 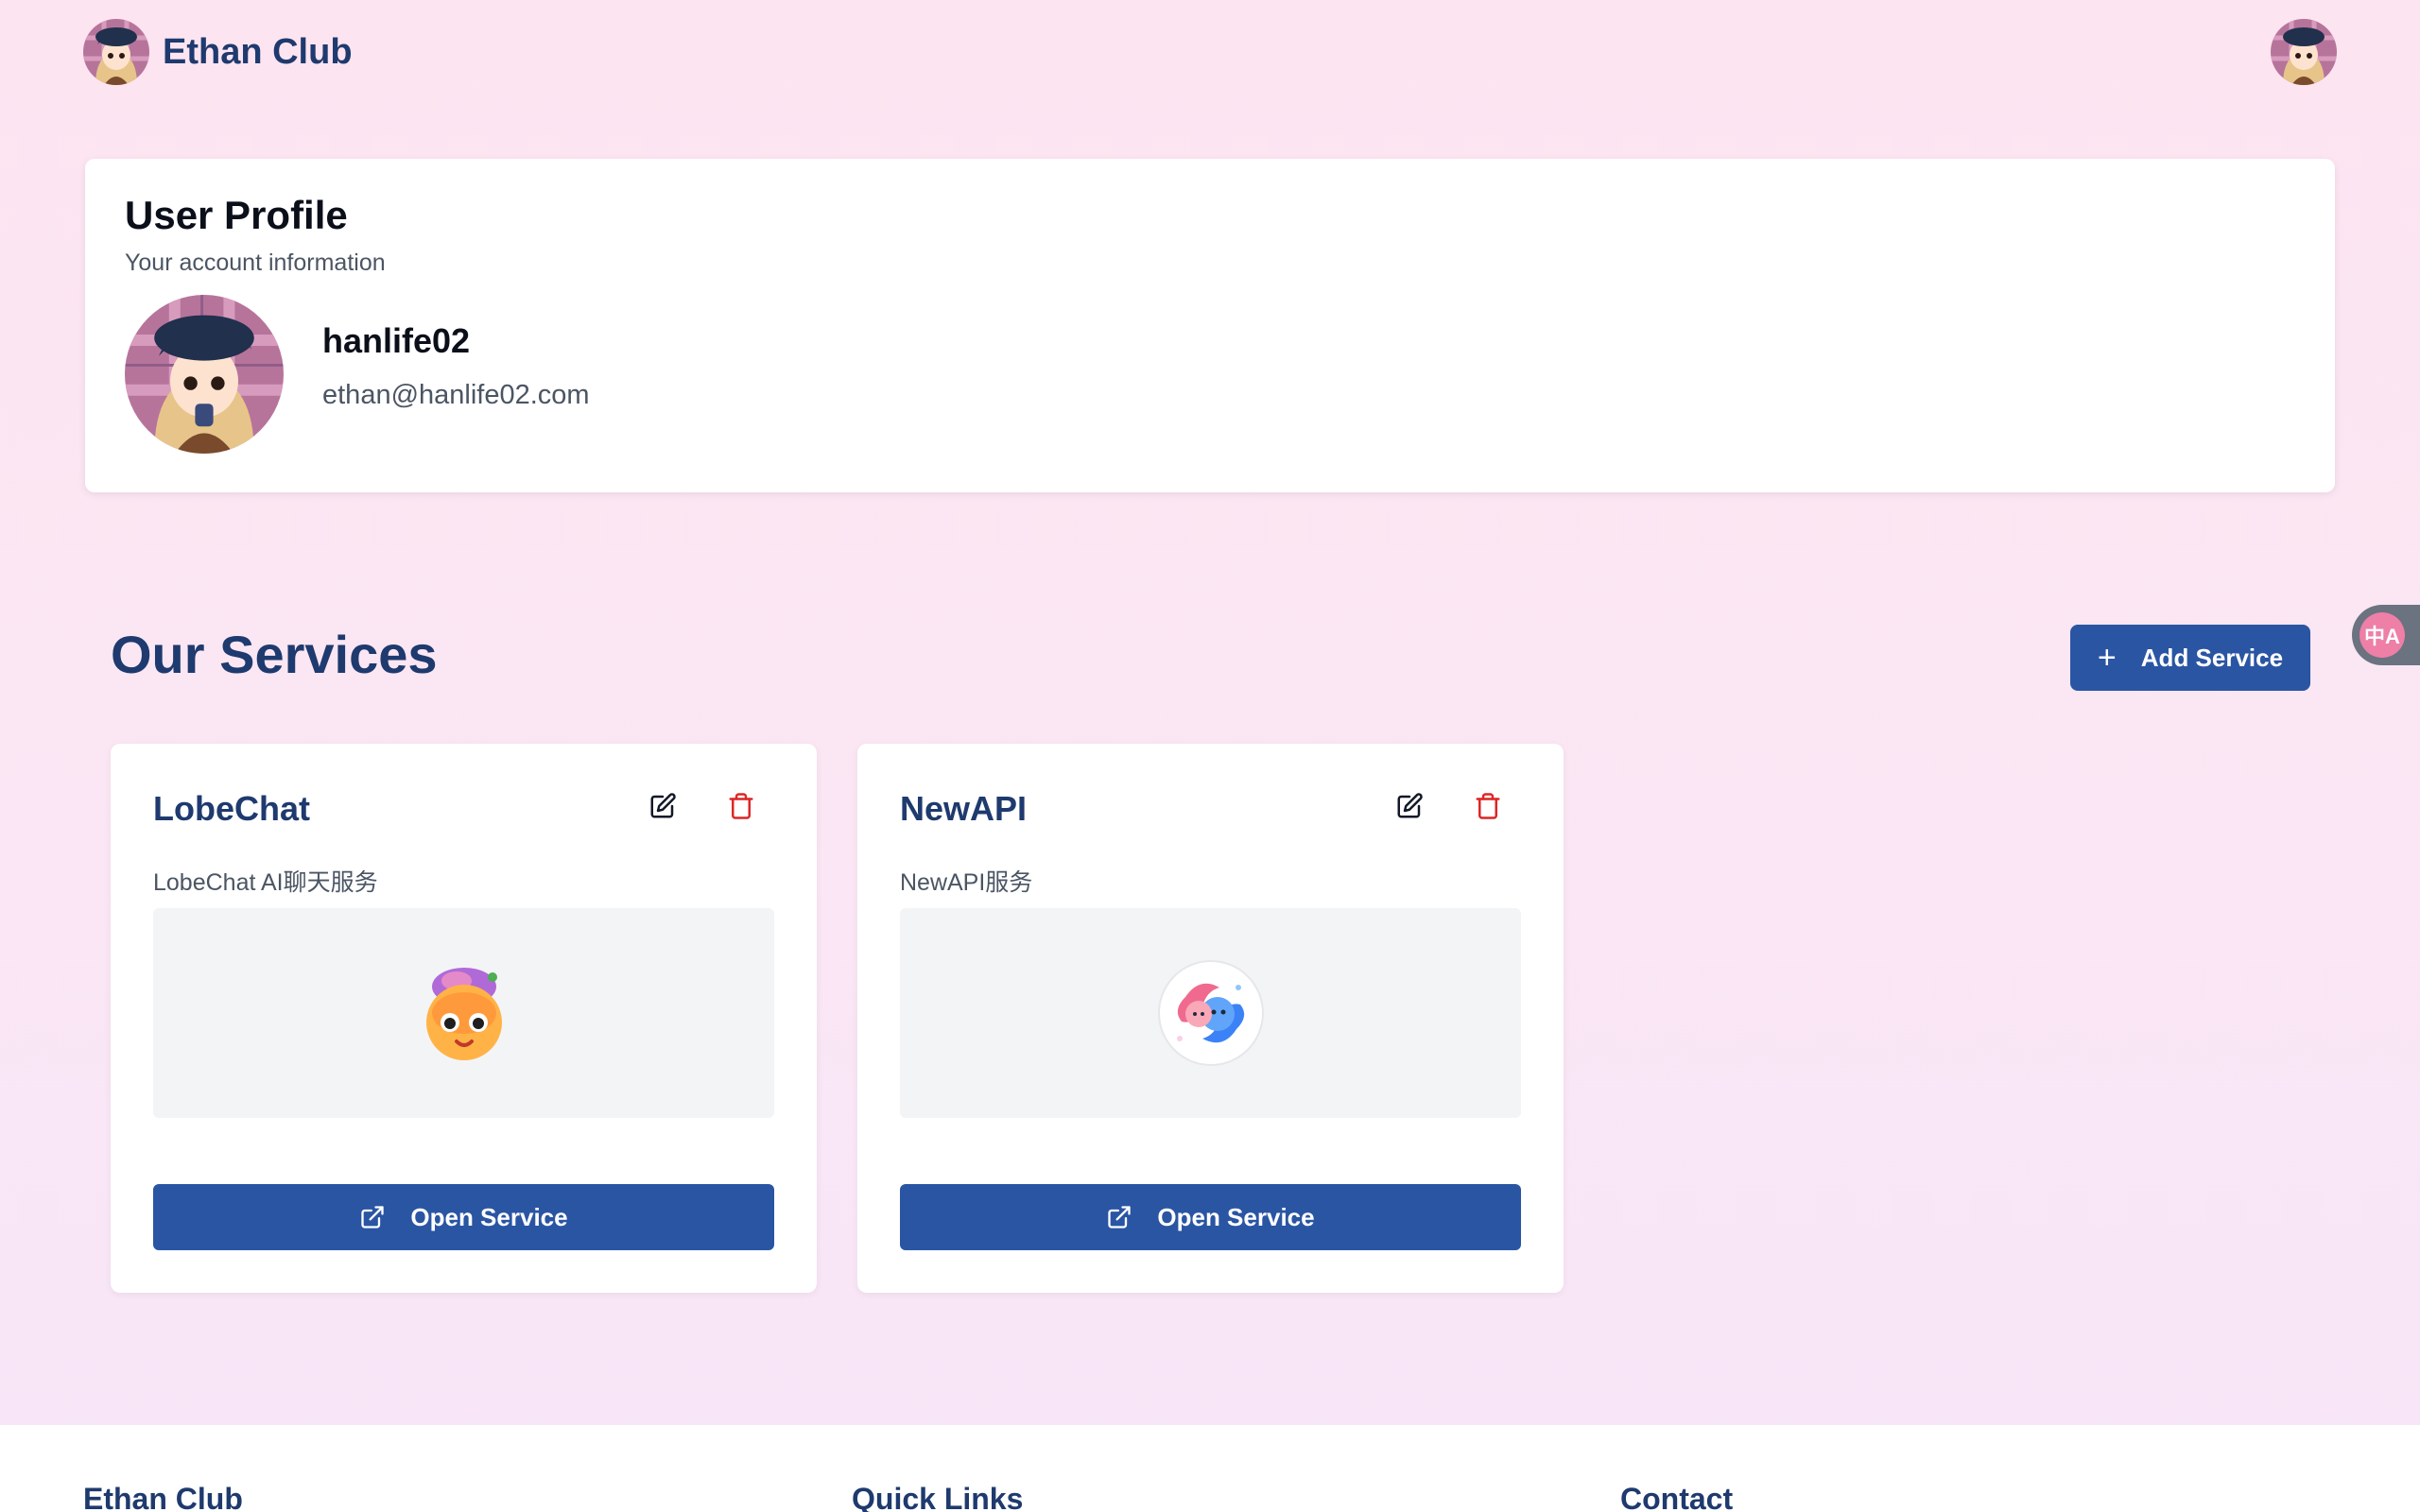 I want to click on add-service-button: + Add Service, so click(x=2190, y=658).